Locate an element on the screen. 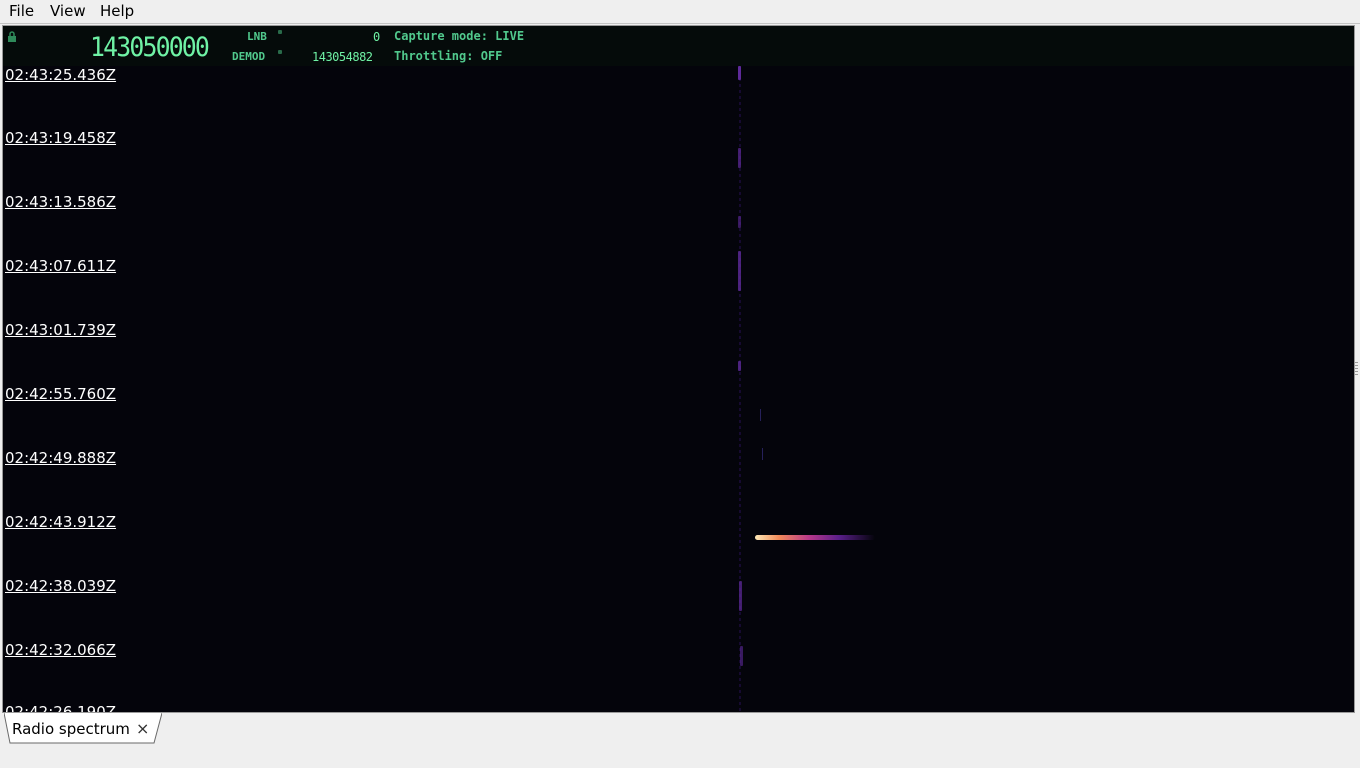  capture-mode: Capture mode: LIVE is located at coordinates (459, 36).